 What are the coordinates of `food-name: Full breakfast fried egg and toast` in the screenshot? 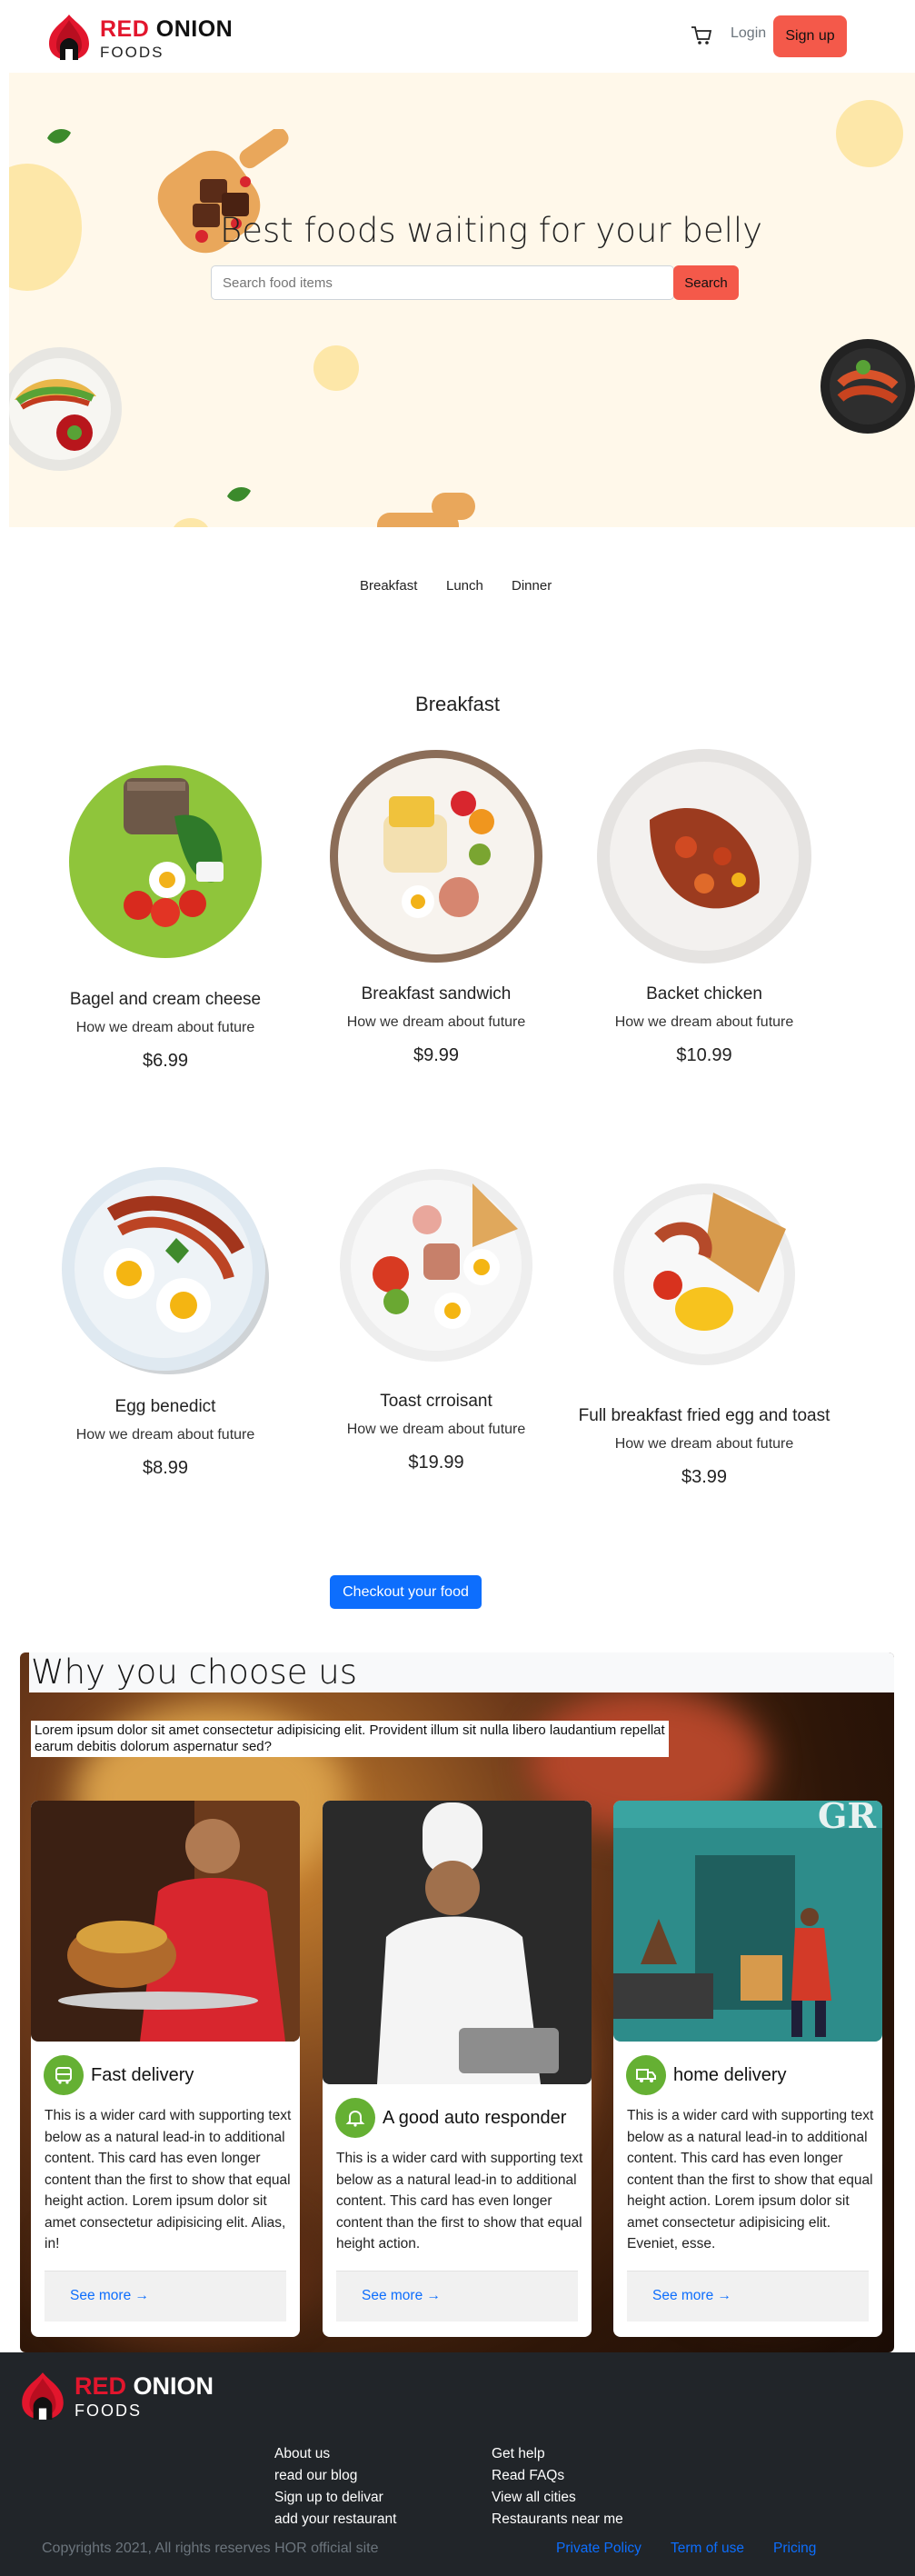 It's located at (704, 1415).